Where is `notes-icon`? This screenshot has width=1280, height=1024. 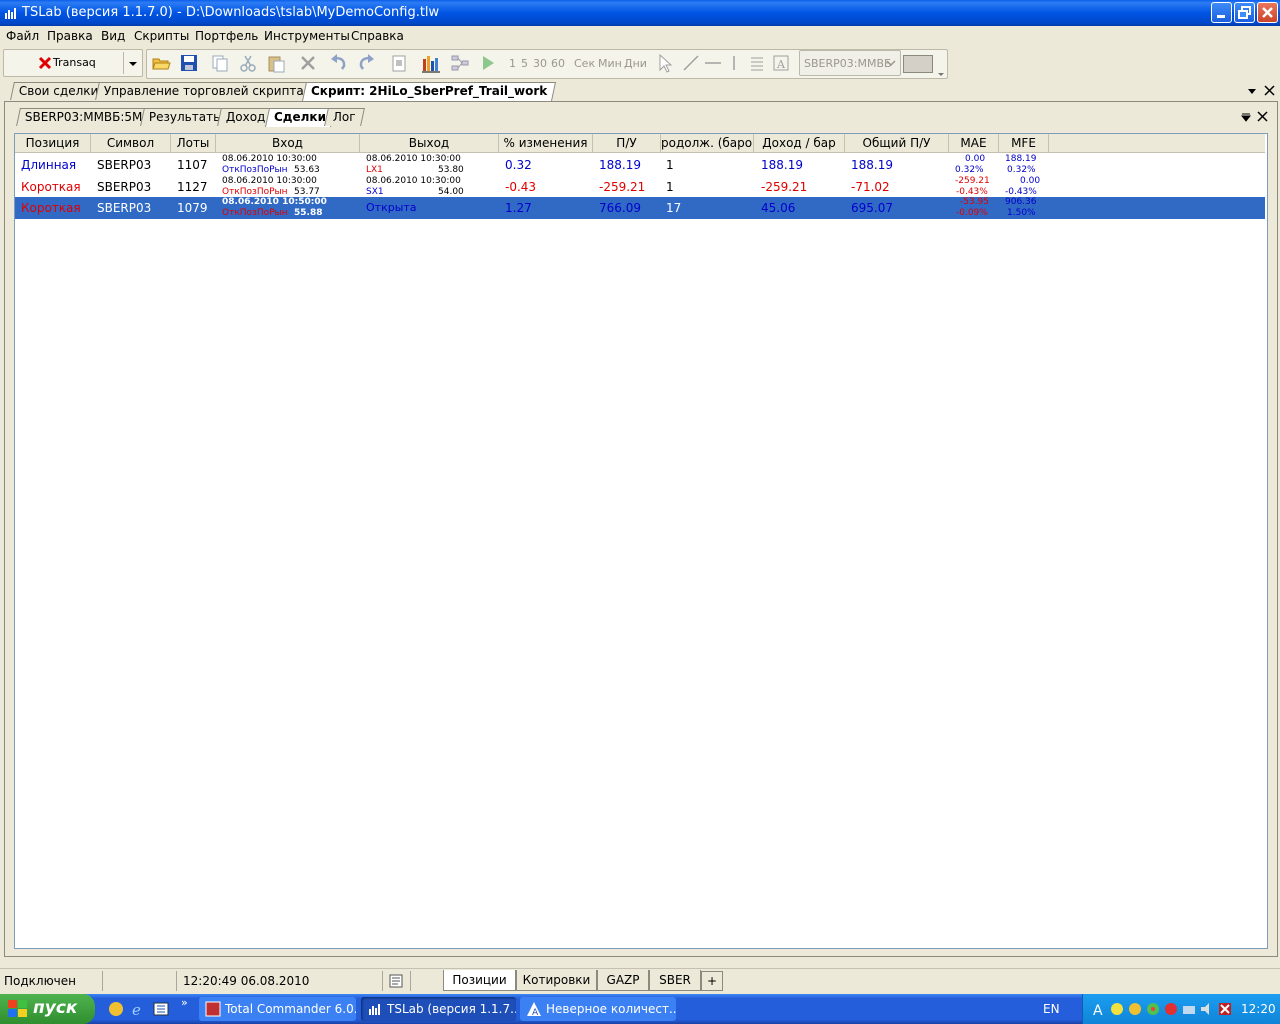
notes-icon is located at coordinates (396, 981).